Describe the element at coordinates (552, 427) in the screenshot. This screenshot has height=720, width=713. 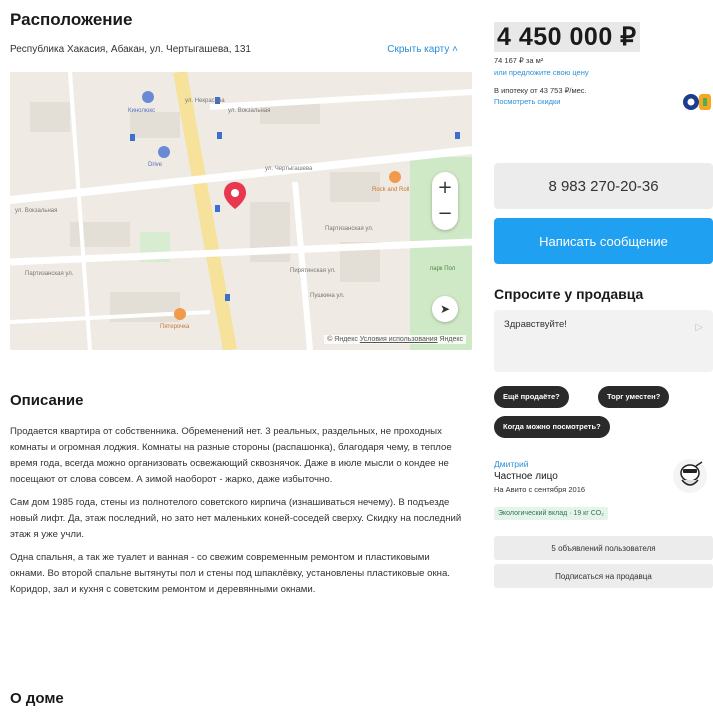
I see `quick-question-chip: Когда можно посмотреть?` at that location.